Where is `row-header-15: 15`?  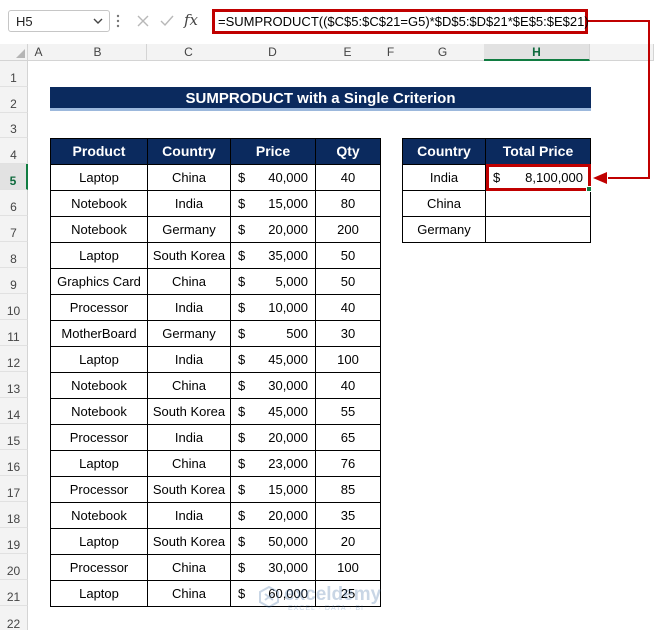 row-header-15: 15 is located at coordinates (14, 437).